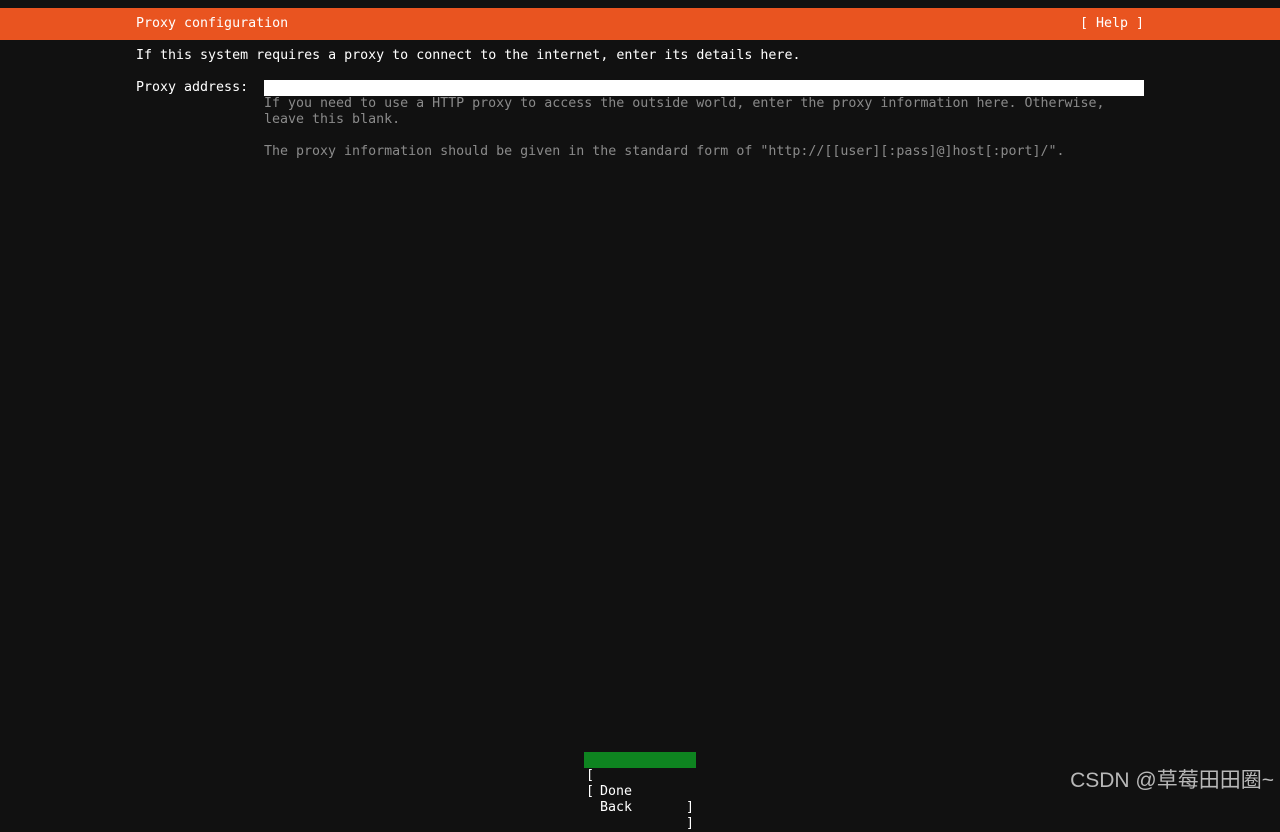  Describe the element at coordinates (332, 119) in the screenshot. I see `proxy-help-line: leave this blank.` at that location.